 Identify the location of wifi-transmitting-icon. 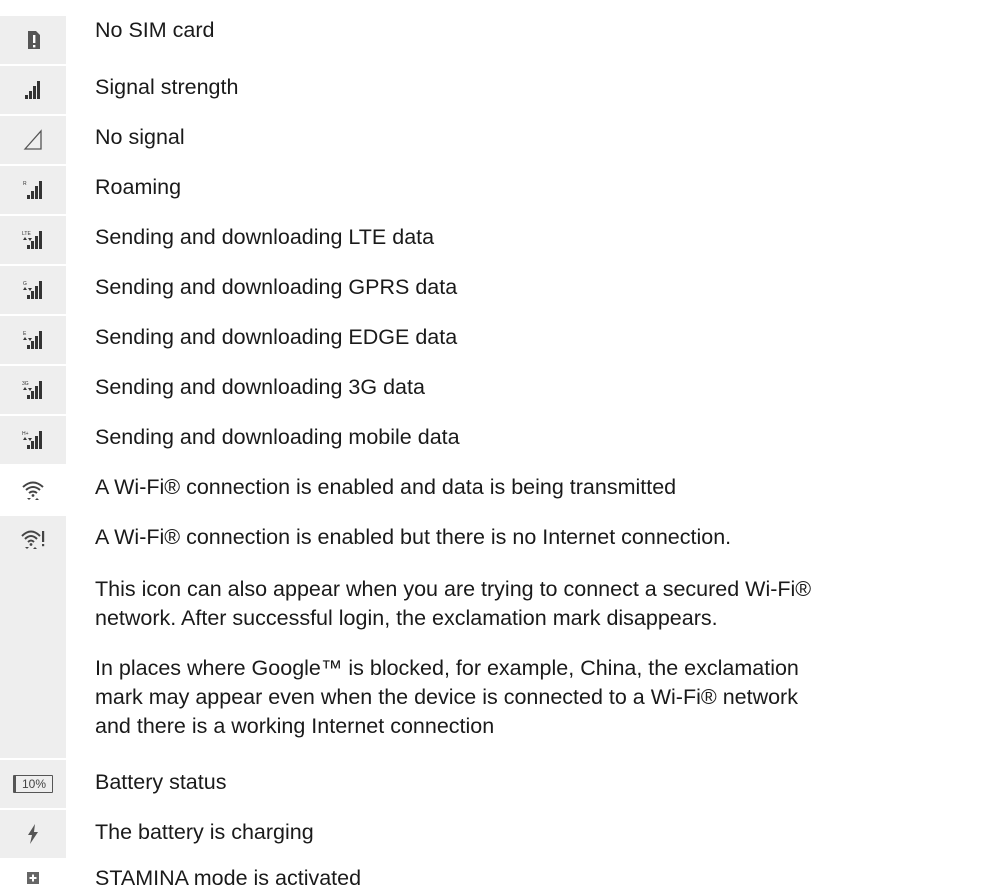
(33, 490).